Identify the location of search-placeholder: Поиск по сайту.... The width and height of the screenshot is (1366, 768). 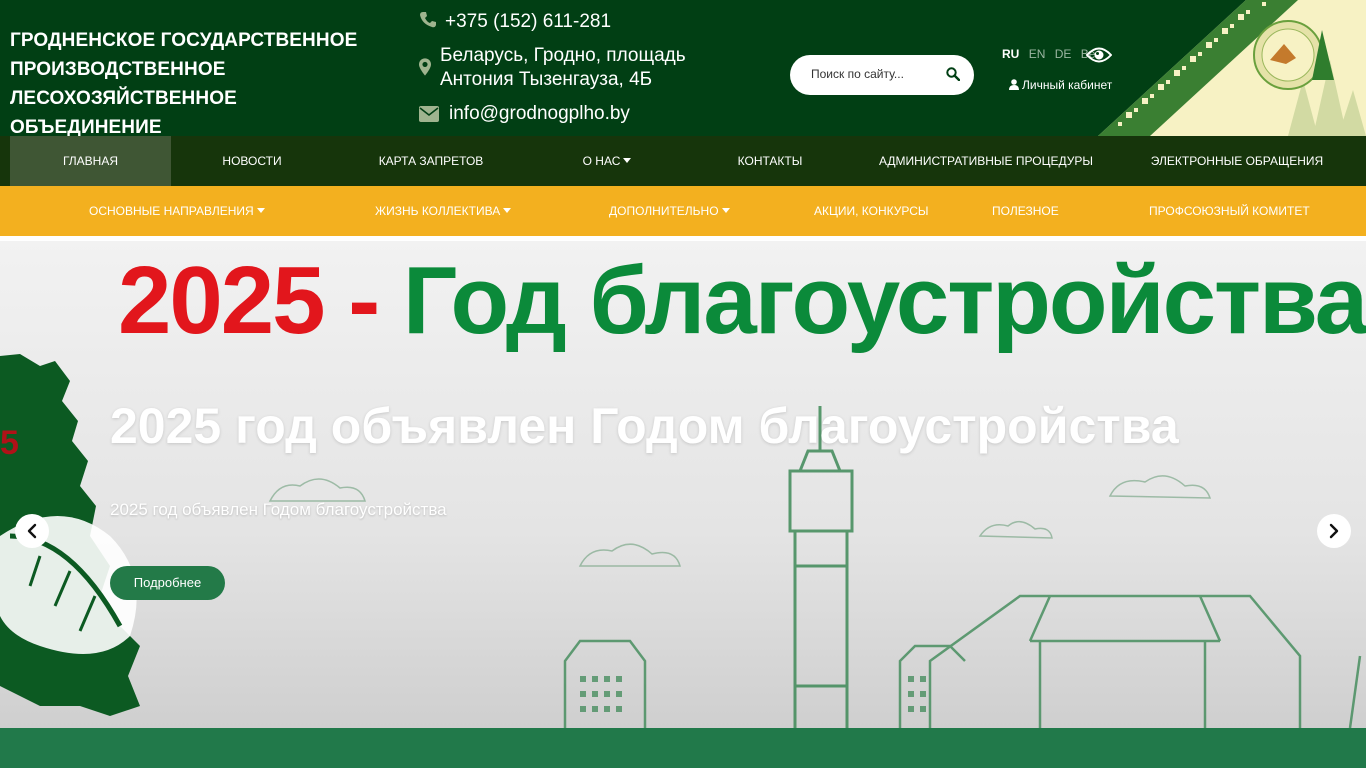
(857, 74).